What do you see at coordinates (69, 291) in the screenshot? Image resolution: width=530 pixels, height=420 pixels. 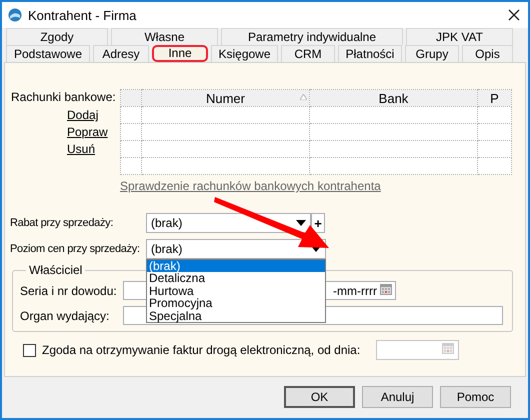 I see `field-label: Seria i nr dowodu:` at bounding box center [69, 291].